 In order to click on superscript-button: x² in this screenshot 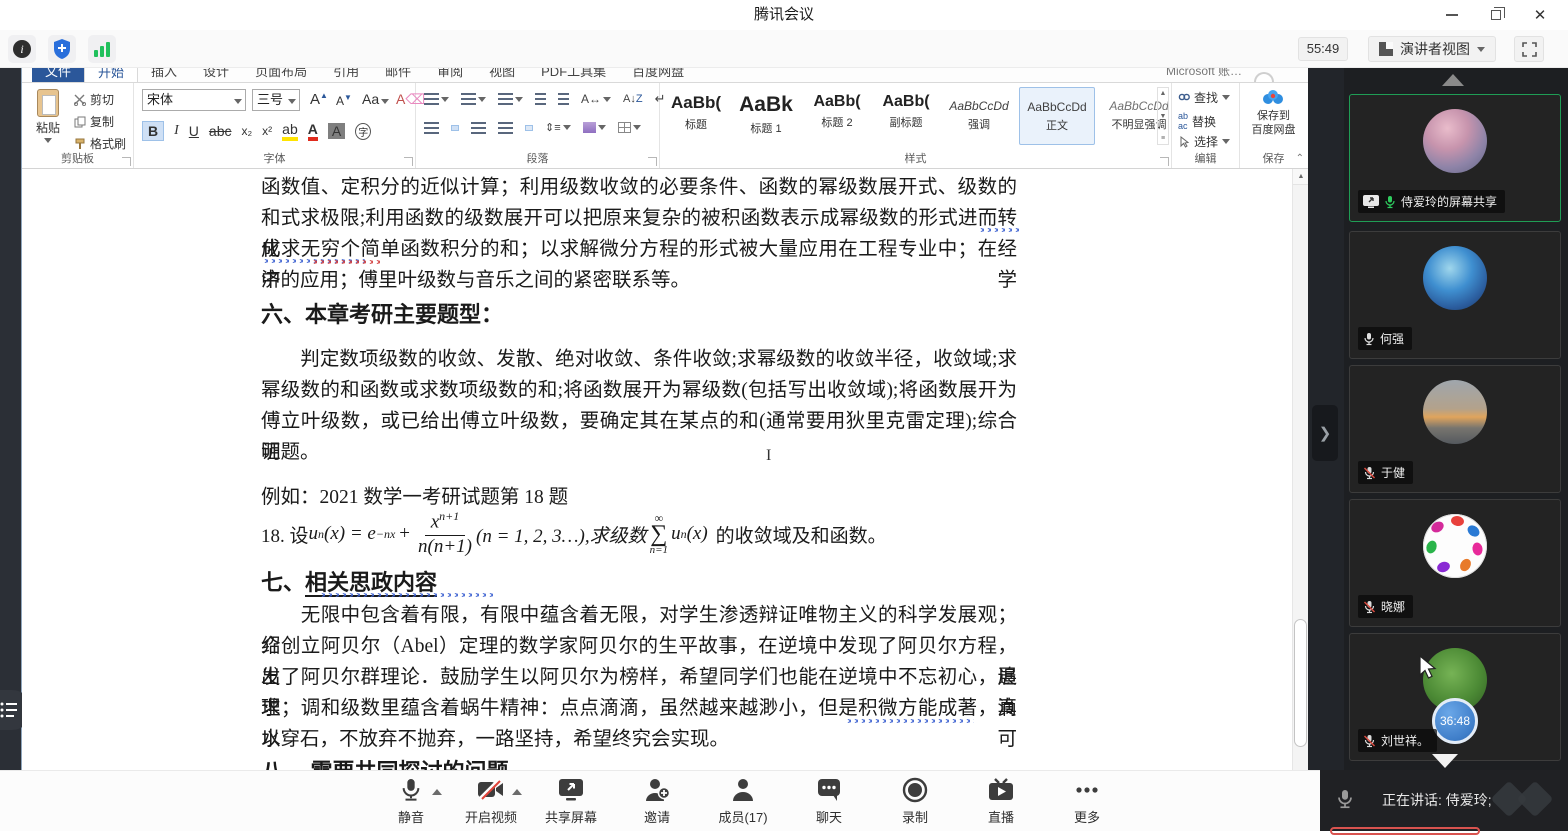, I will do `click(267, 131)`.